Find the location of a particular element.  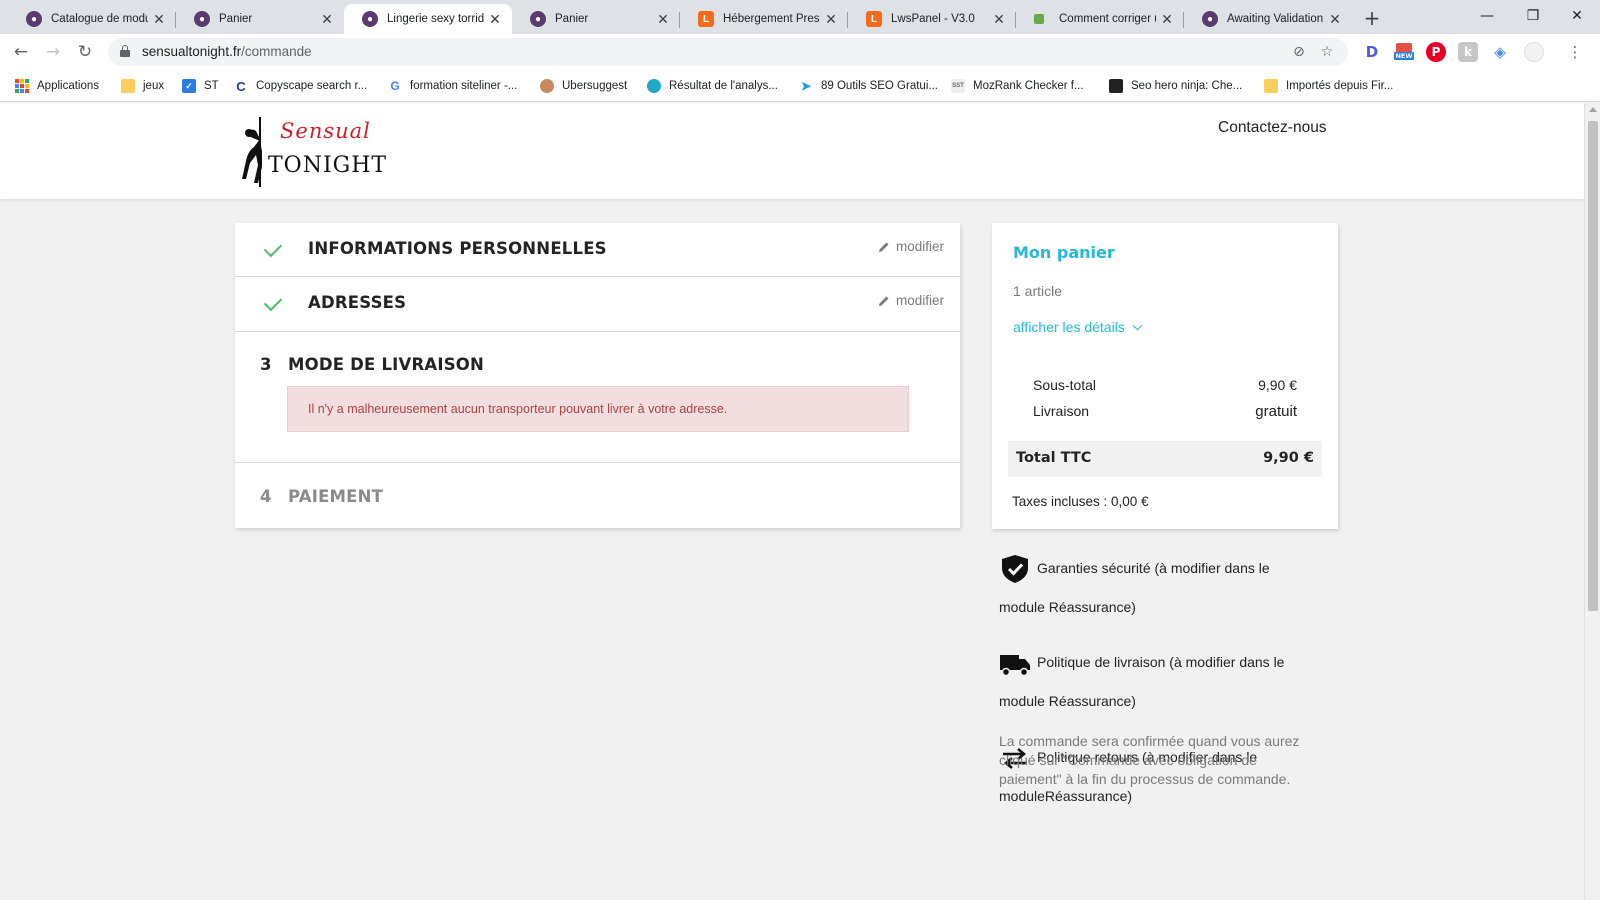

bookmark-star-icon: ☆ is located at coordinates (1327, 52).